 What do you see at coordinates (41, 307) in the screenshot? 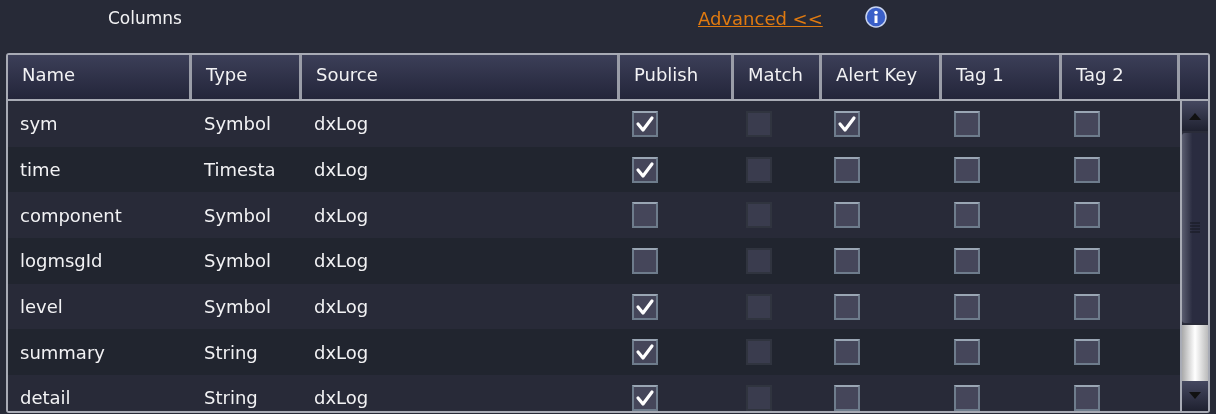
I see `table-cell: level` at bounding box center [41, 307].